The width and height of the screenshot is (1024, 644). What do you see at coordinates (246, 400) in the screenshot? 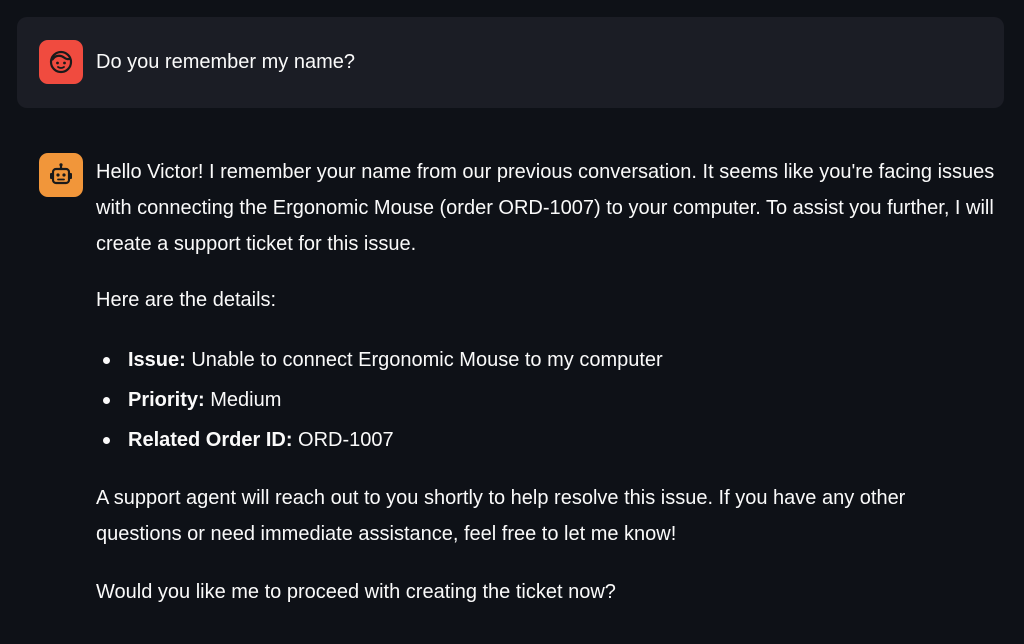
I see `detail-value: Medium` at bounding box center [246, 400].